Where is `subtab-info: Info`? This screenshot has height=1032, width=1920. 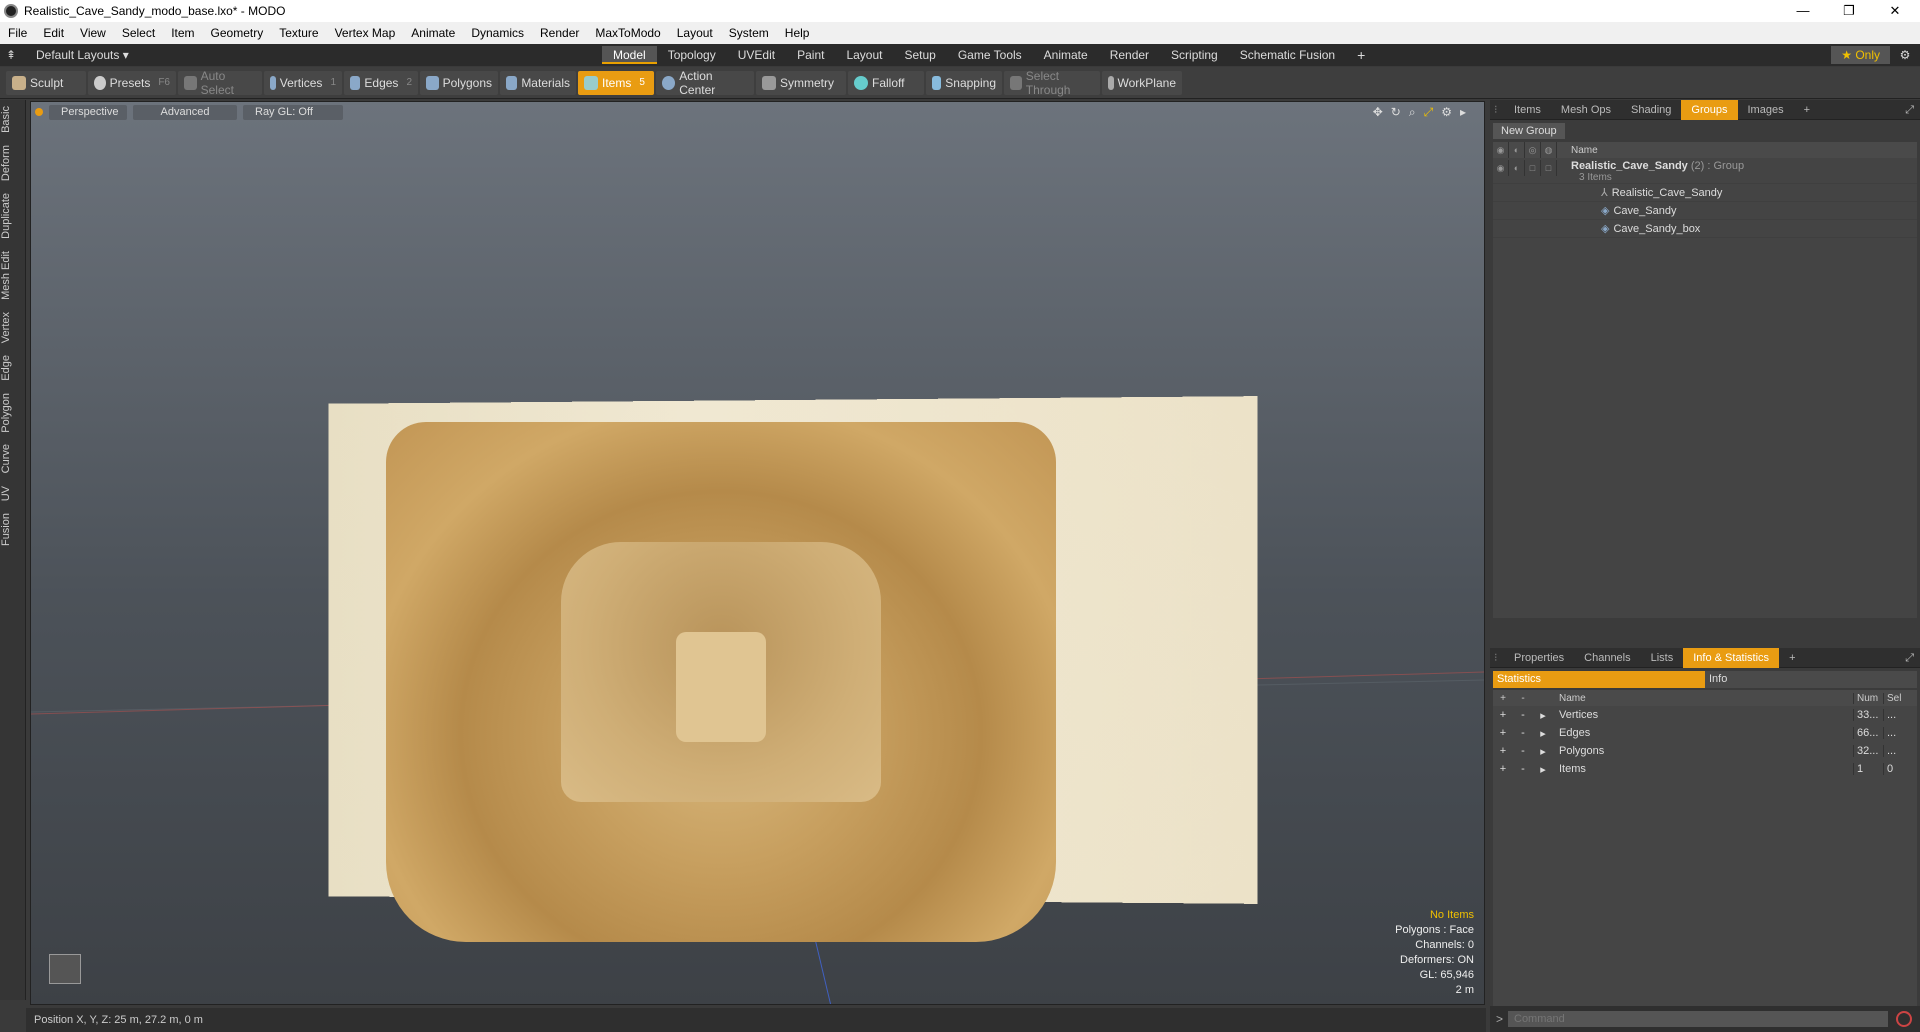
subtab-info: Info is located at coordinates (1811, 679).